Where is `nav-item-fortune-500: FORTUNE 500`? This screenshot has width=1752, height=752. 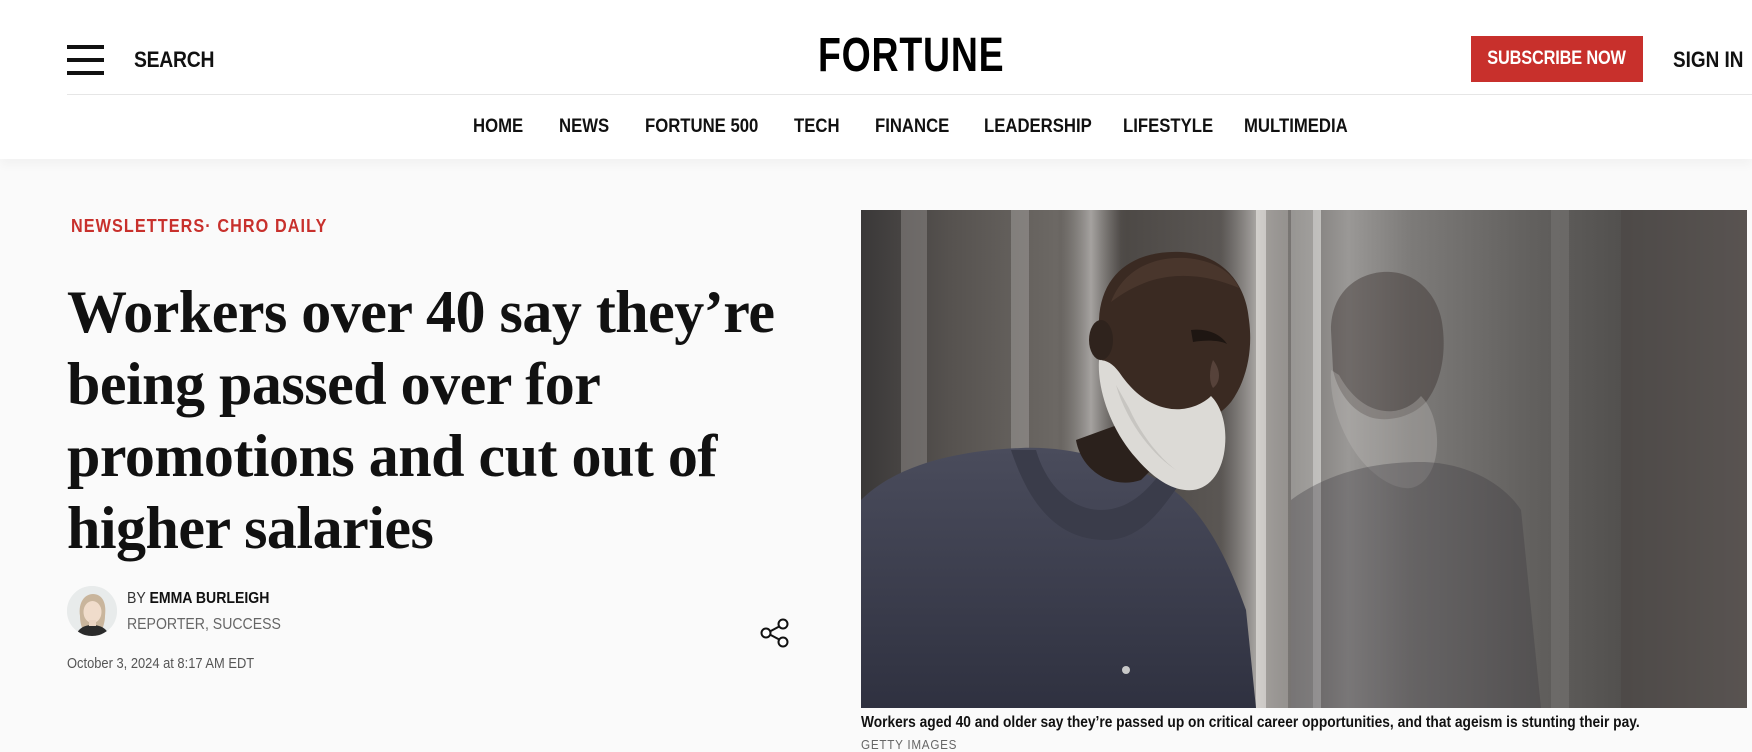
nav-item-fortune-500: FORTUNE 500 is located at coordinates (701, 127).